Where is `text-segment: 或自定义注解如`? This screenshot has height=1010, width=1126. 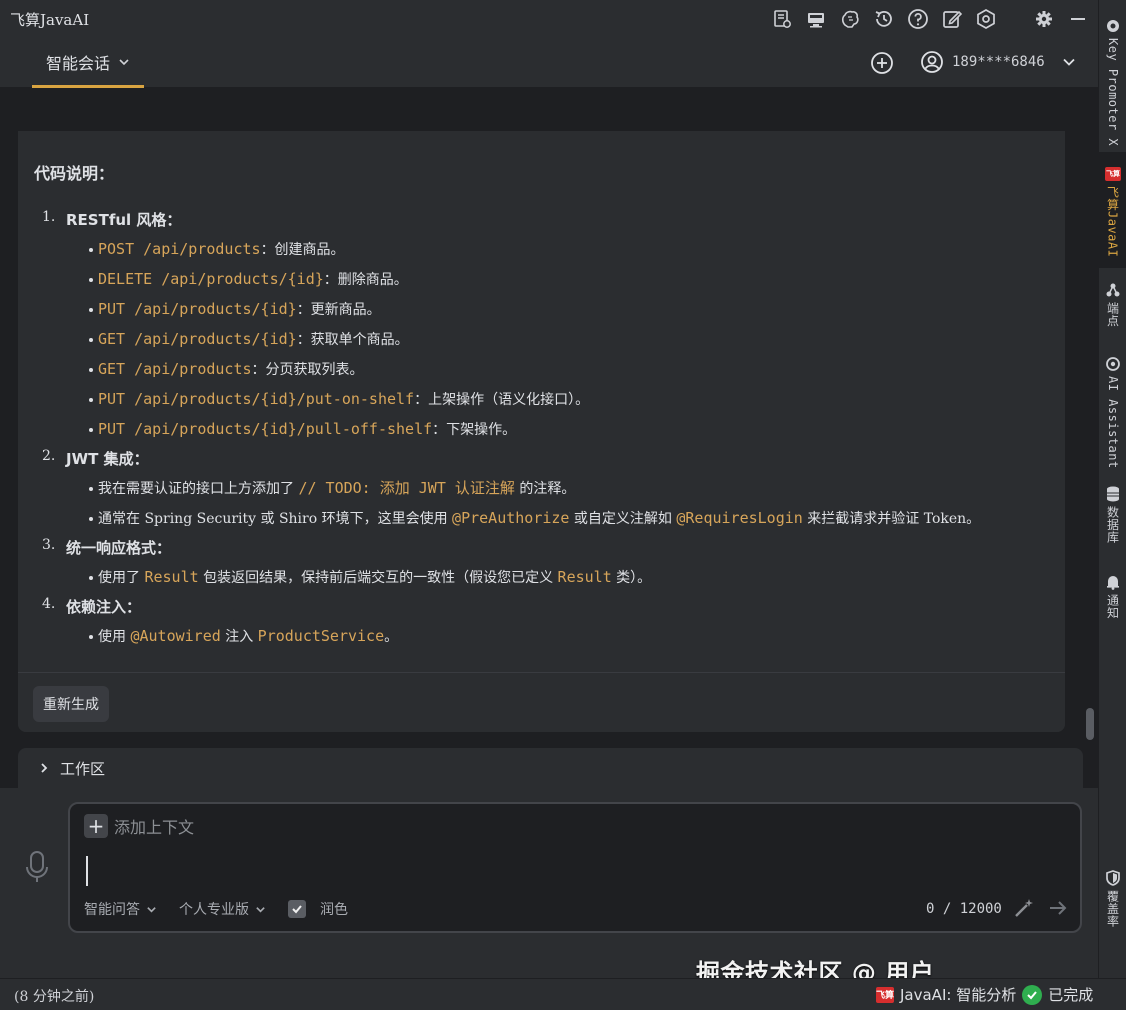 text-segment: 或自定义注解如 is located at coordinates (623, 519).